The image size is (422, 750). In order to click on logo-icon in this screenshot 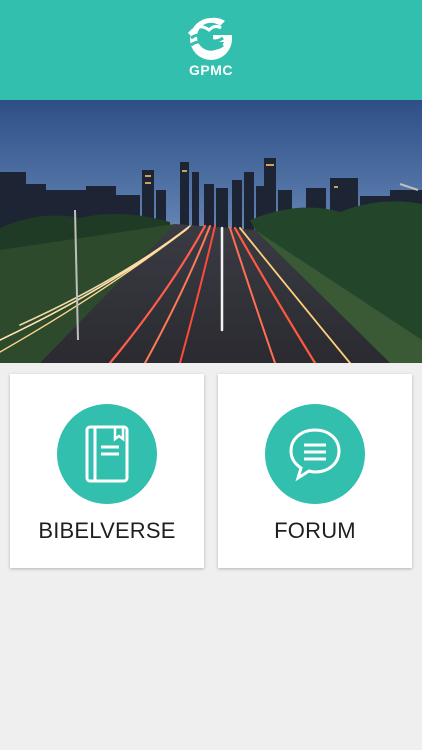, I will do `click(209, 38)`.